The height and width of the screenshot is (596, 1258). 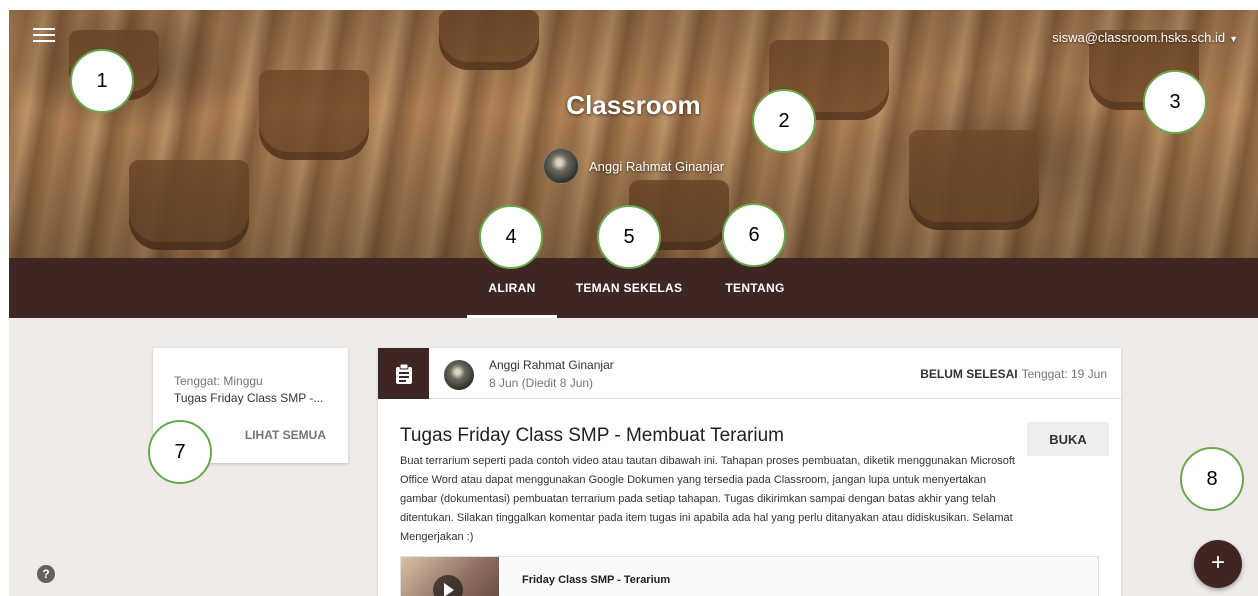 What do you see at coordinates (755, 288) in the screenshot?
I see `tab-tentang: TENTANG` at bounding box center [755, 288].